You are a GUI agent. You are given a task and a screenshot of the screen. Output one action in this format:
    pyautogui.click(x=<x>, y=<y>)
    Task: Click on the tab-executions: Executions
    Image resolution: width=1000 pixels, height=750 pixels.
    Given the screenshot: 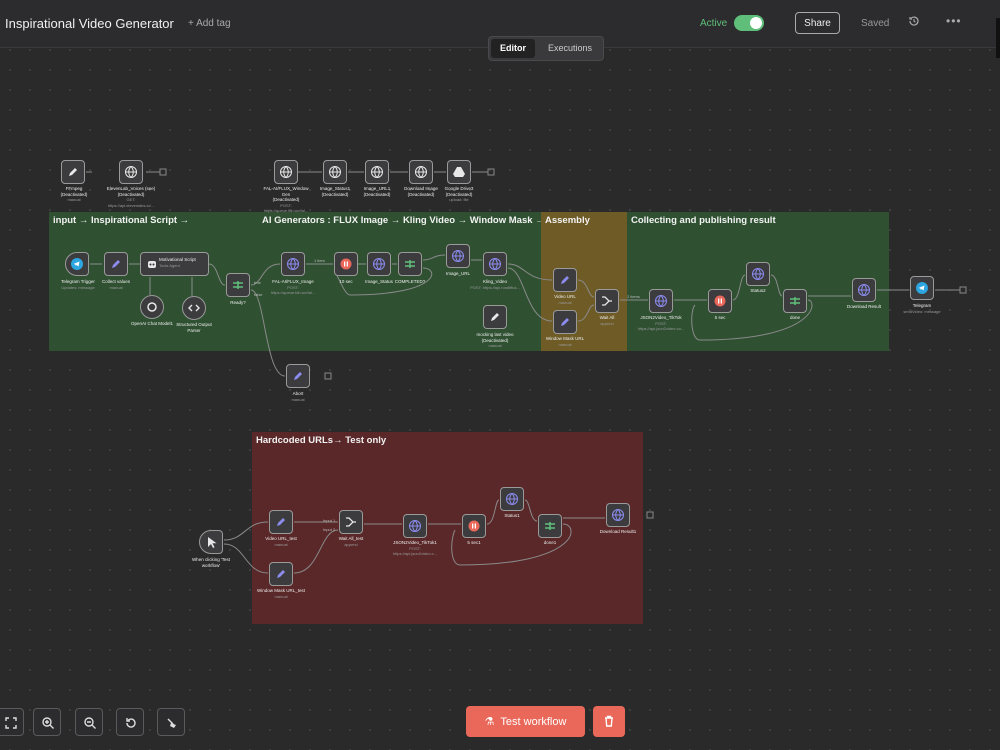 What is the action you would take?
    pyautogui.click(x=570, y=48)
    